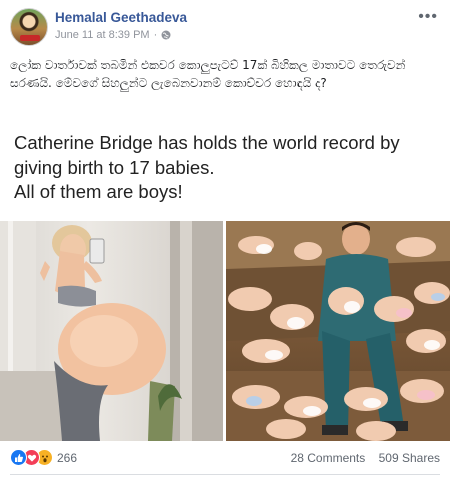 The width and height of the screenshot is (450, 479). Describe the element at coordinates (114, 167) in the screenshot. I see `image-caption-line: giving birth to 17 babies.` at that location.